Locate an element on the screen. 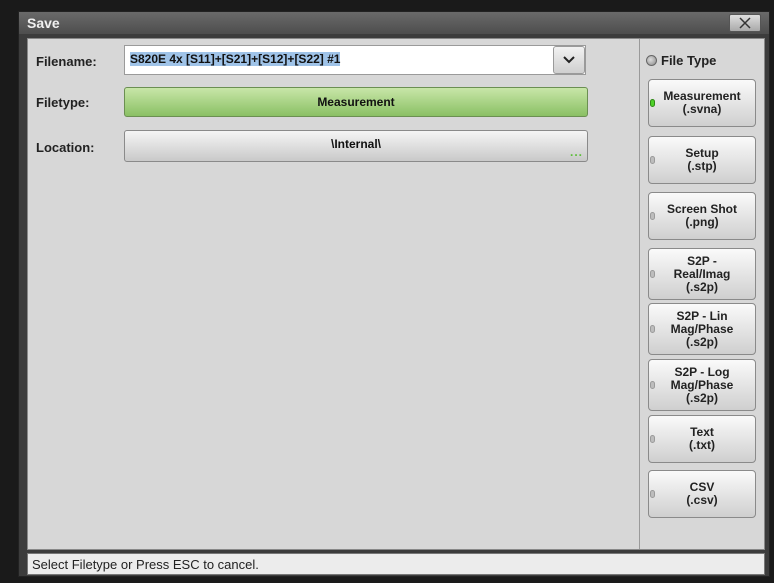 The height and width of the screenshot is (583, 774). filename-value: S820E 4x [S11]+[S21]+[S12]+[S22] #1 is located at coordinates (235, 59).